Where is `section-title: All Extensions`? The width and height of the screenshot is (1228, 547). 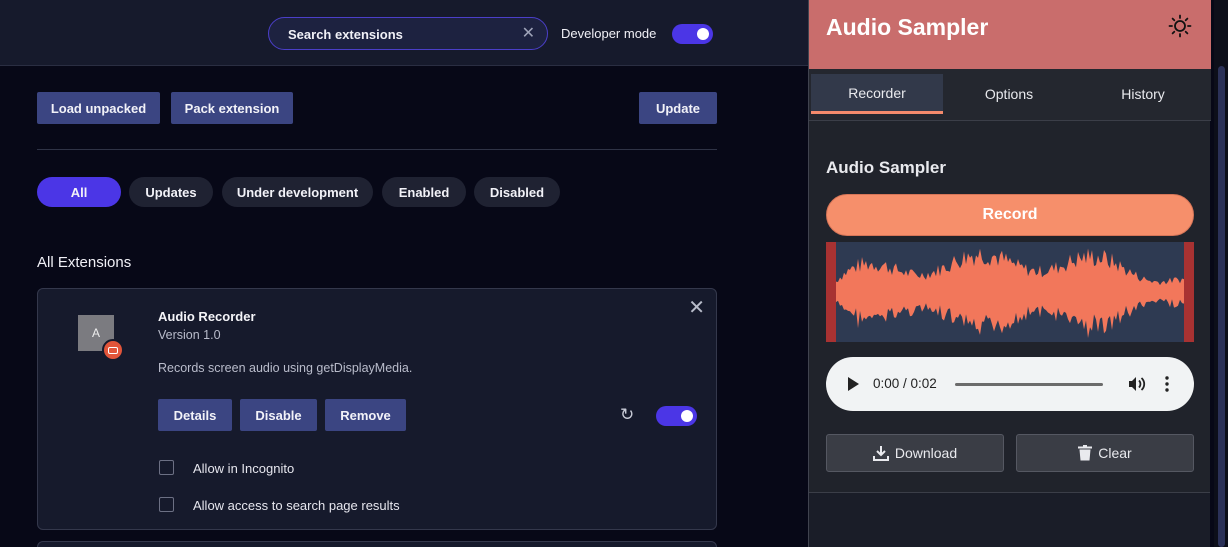 section-title: All Extensions is located at coordinates (84, 262).